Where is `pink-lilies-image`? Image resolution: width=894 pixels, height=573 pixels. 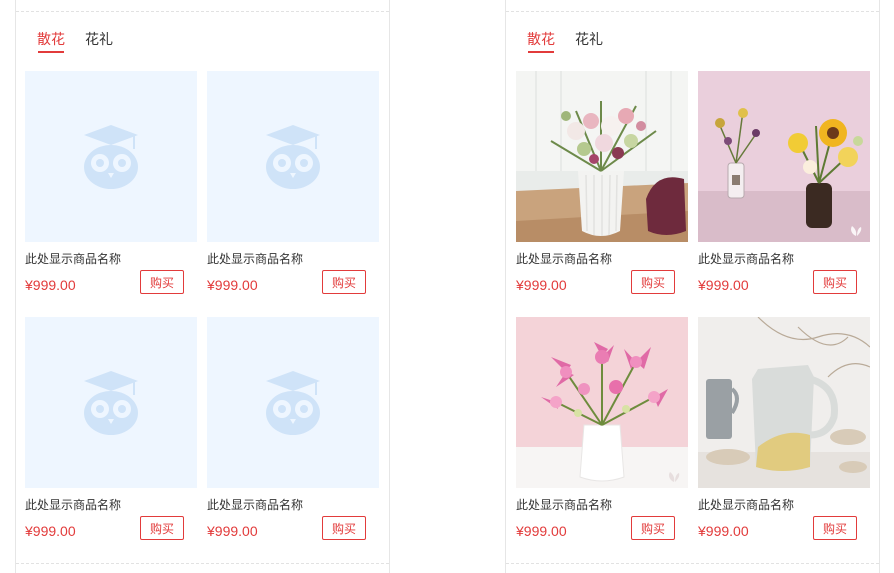
pink-lilies-image is located at coordinates (602, 402).